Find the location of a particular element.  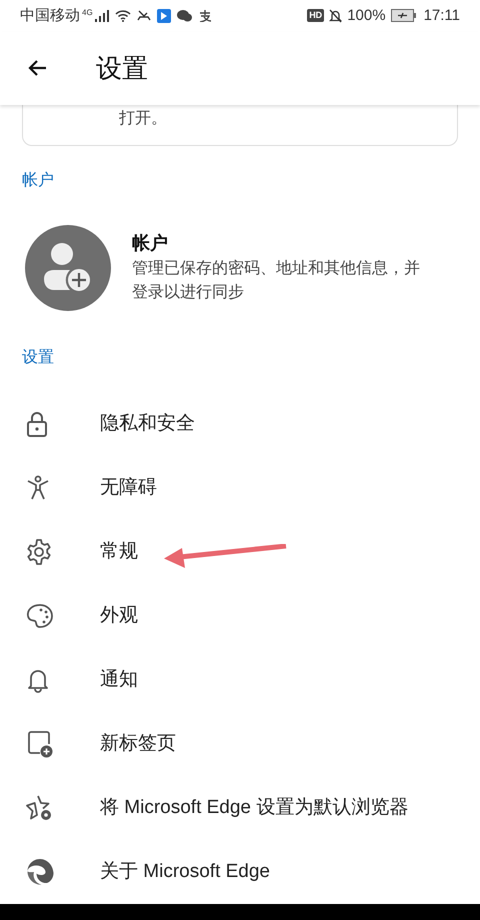

item-label: 隐私和安全 is located at coordinates (147, 424).